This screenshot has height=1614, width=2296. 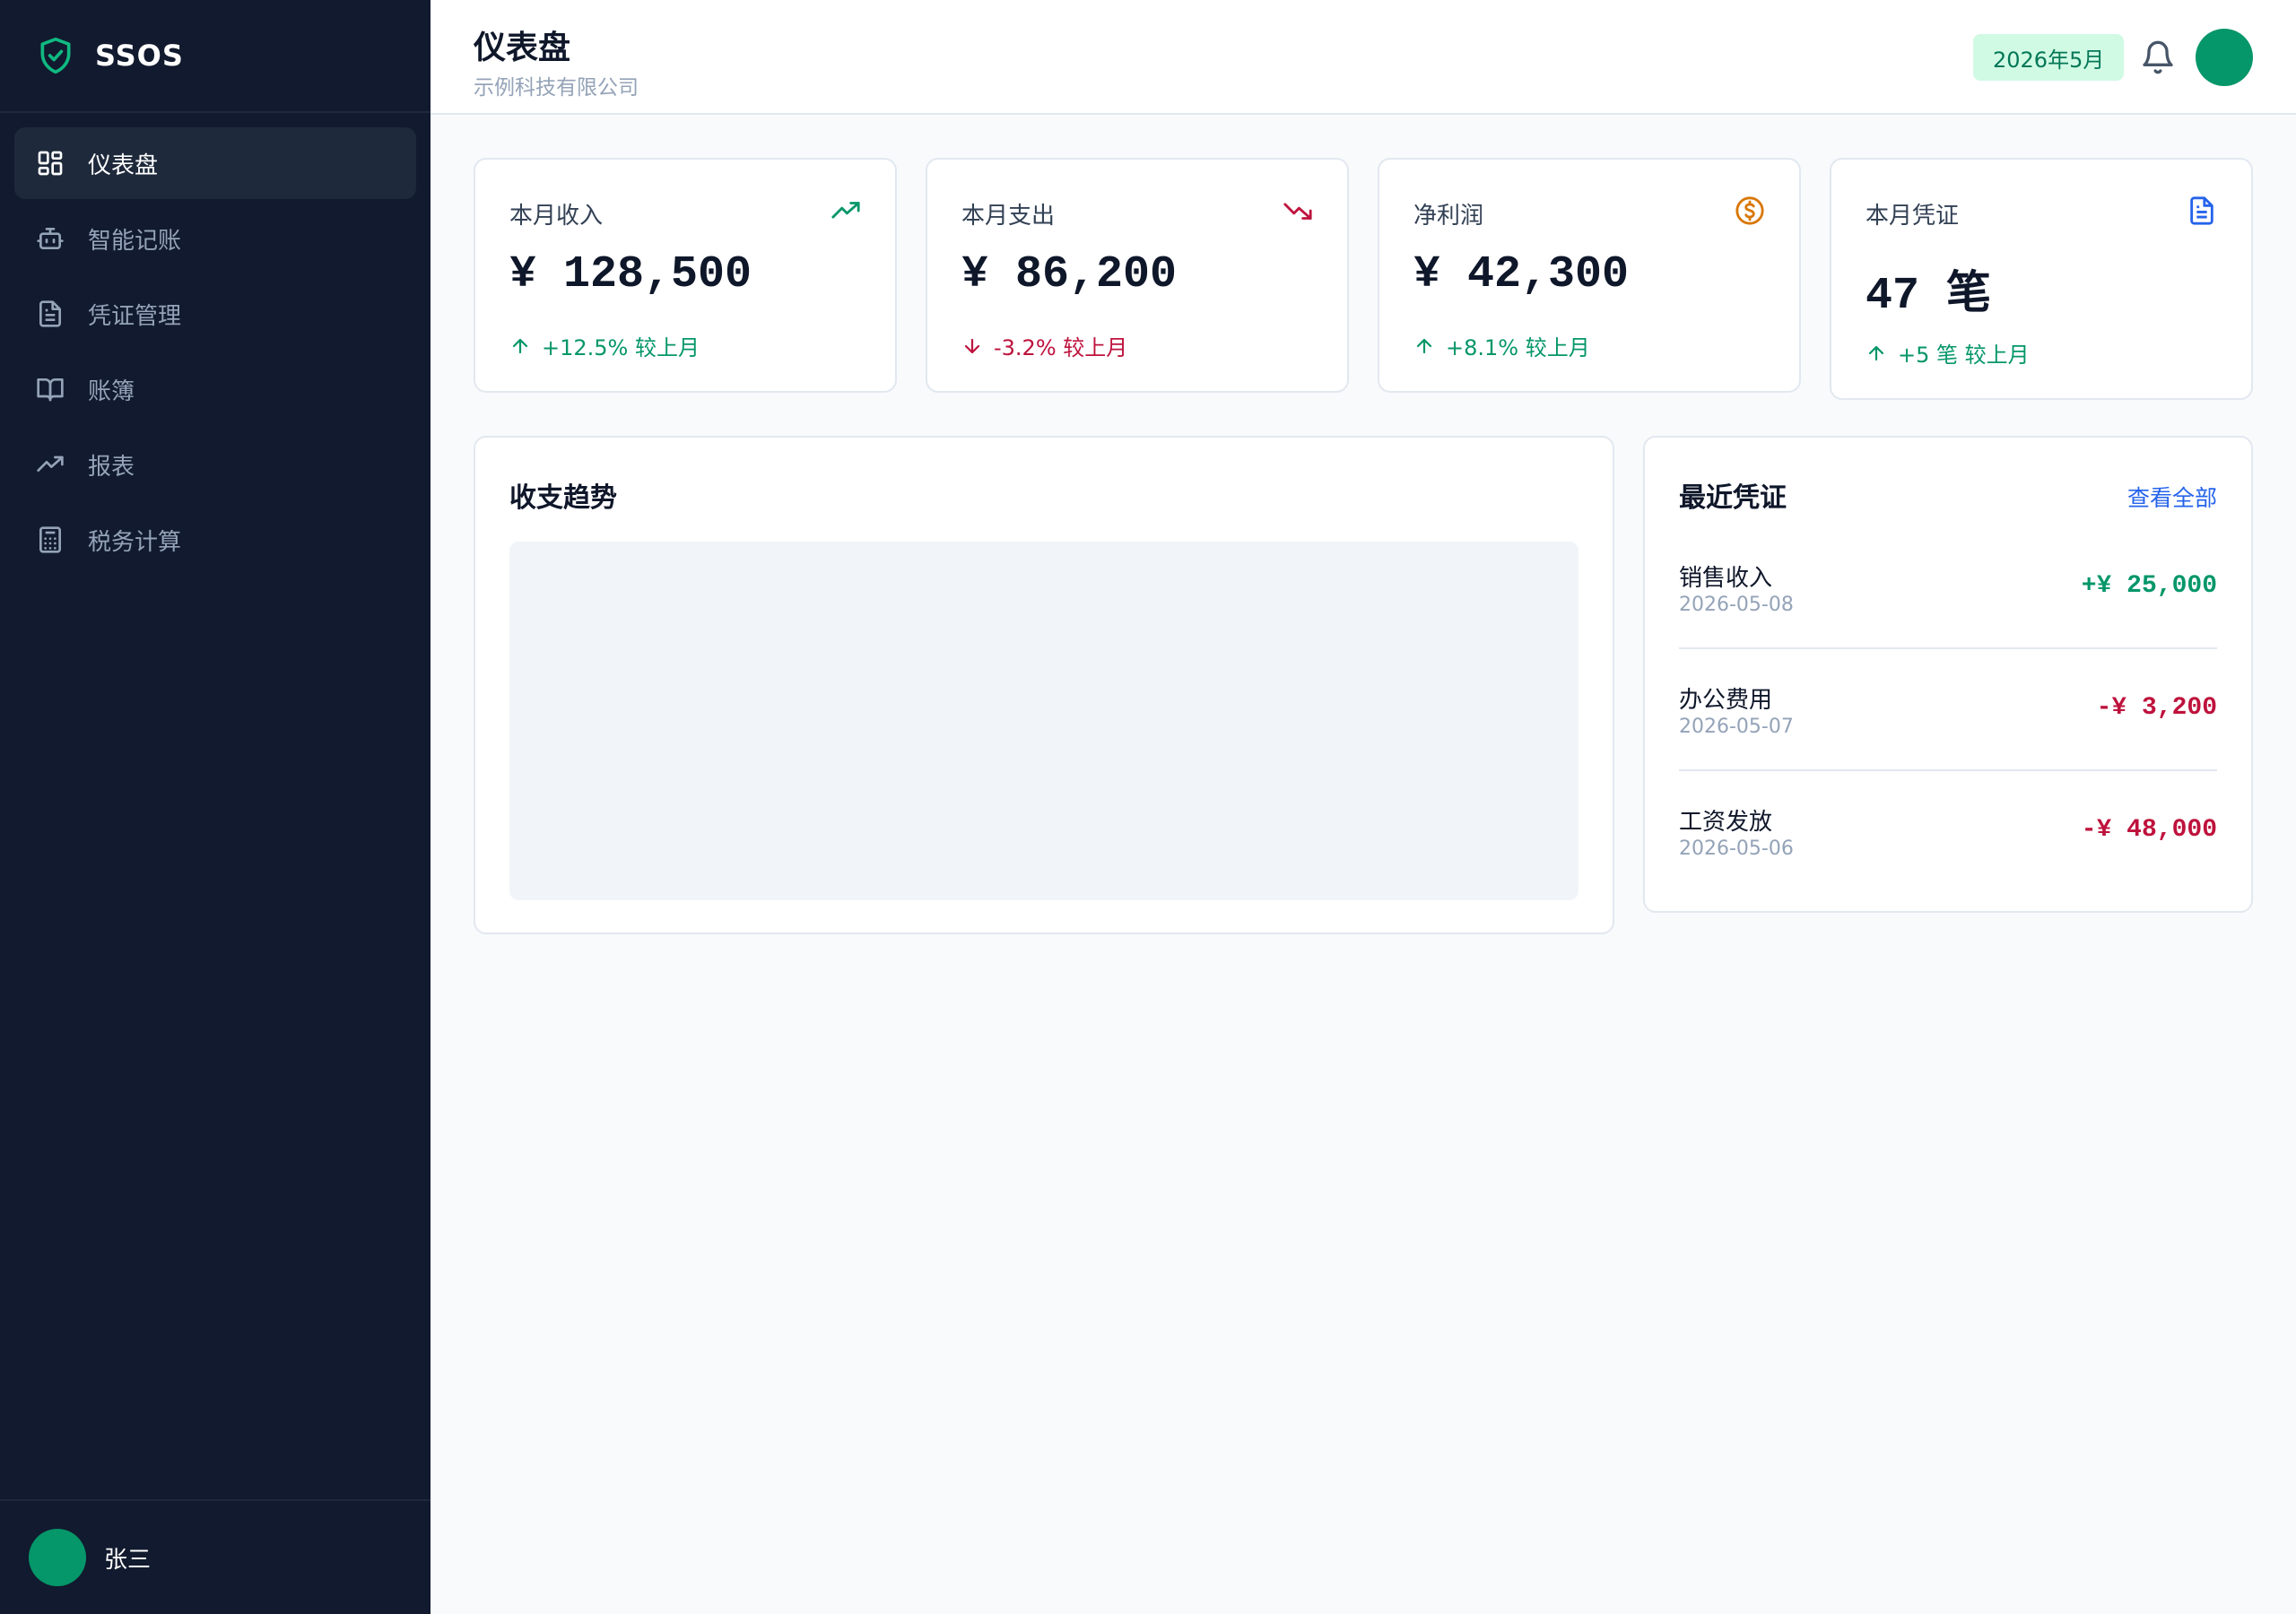 What do you see at coordinates (1948, 848) in the screenshot?
I see `voucher-row: 工资发放 2026-05-06 -¥ 48,000` at bounding box center [1948, 848].